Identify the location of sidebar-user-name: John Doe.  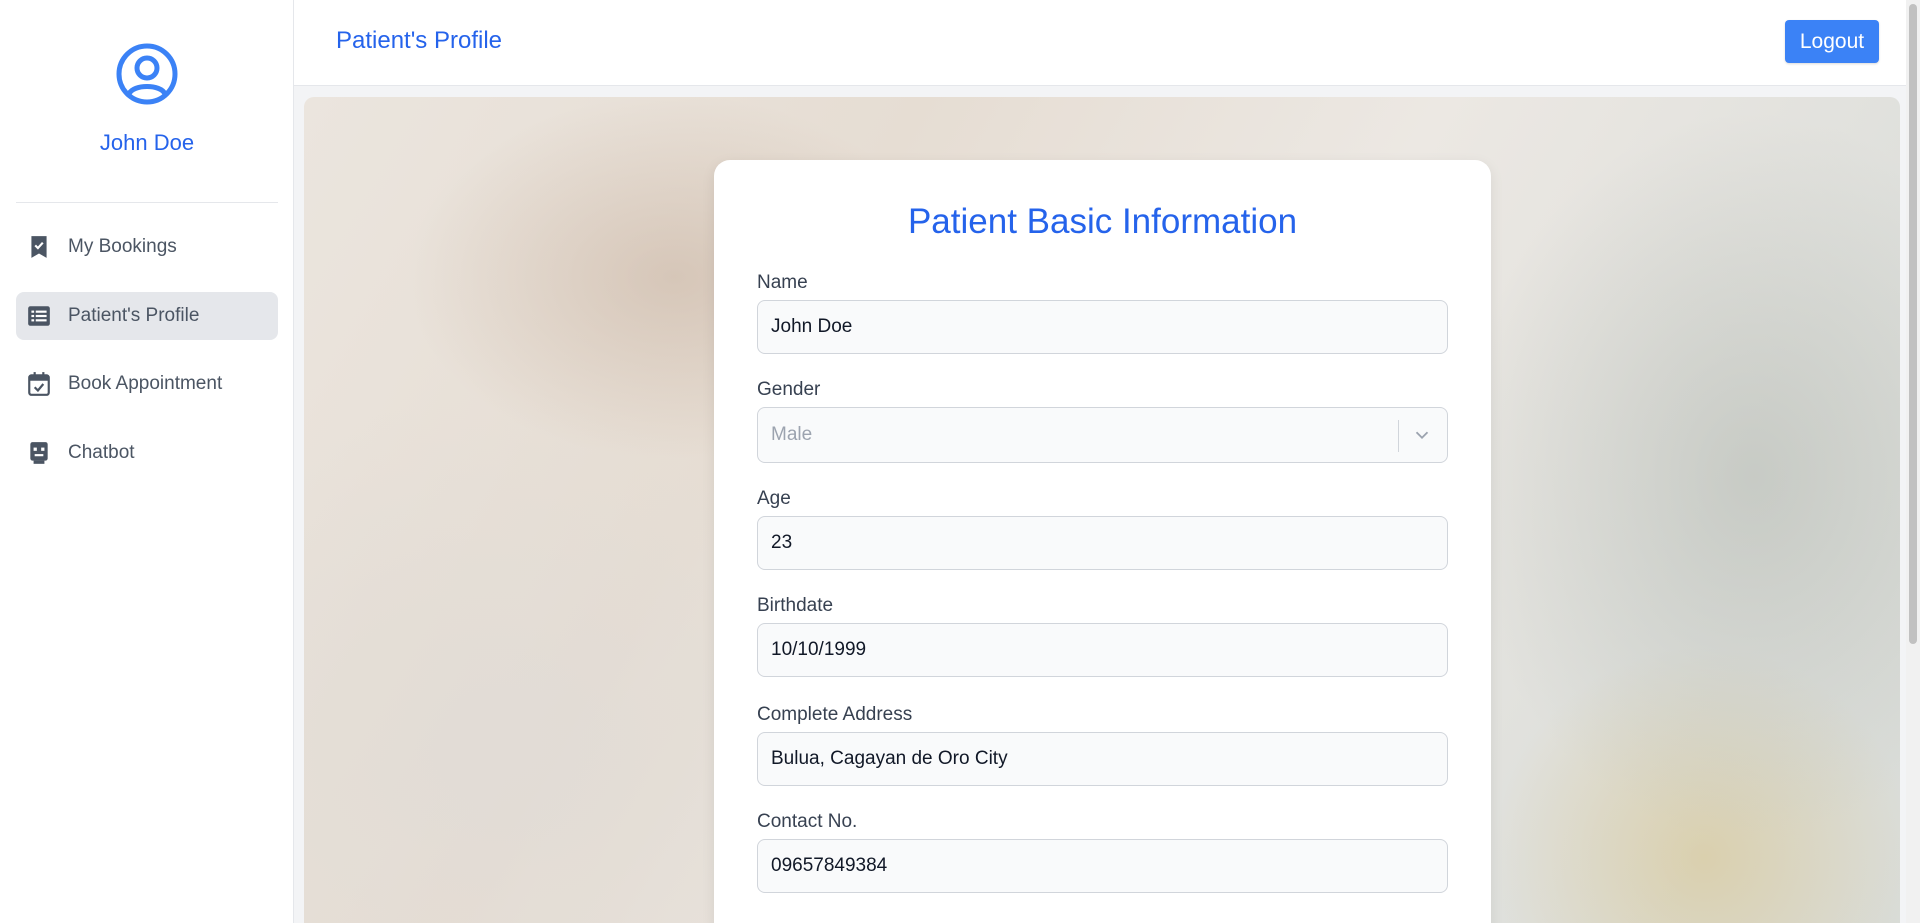
(147, 142).